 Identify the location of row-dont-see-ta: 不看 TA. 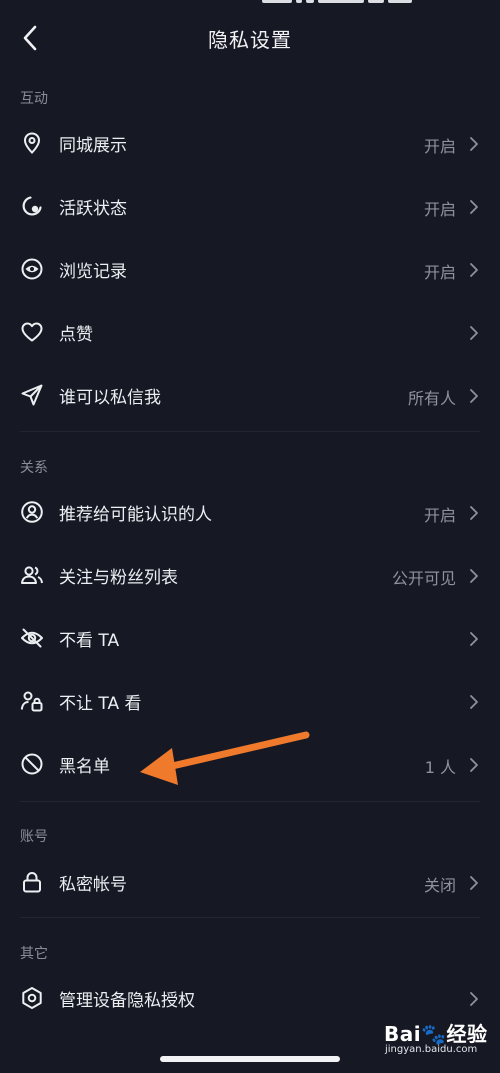
(250, 638).